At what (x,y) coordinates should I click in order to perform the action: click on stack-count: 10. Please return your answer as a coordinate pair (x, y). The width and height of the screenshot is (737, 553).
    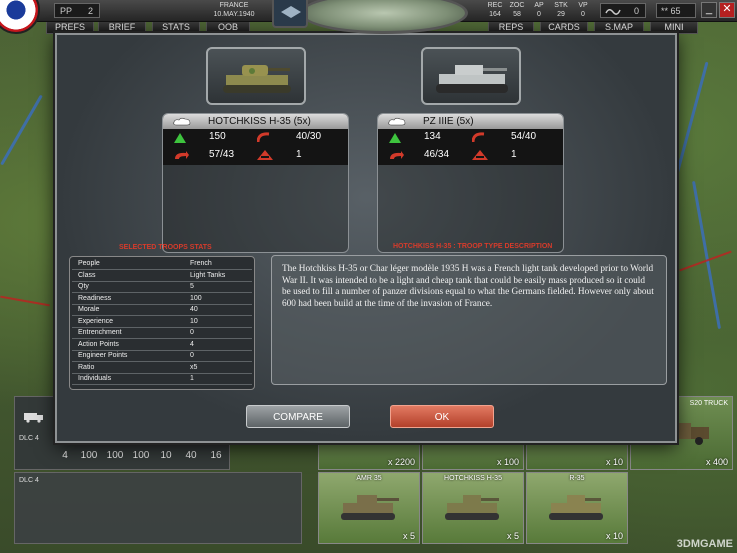
    Looking at the image, I should click on (166, 455).